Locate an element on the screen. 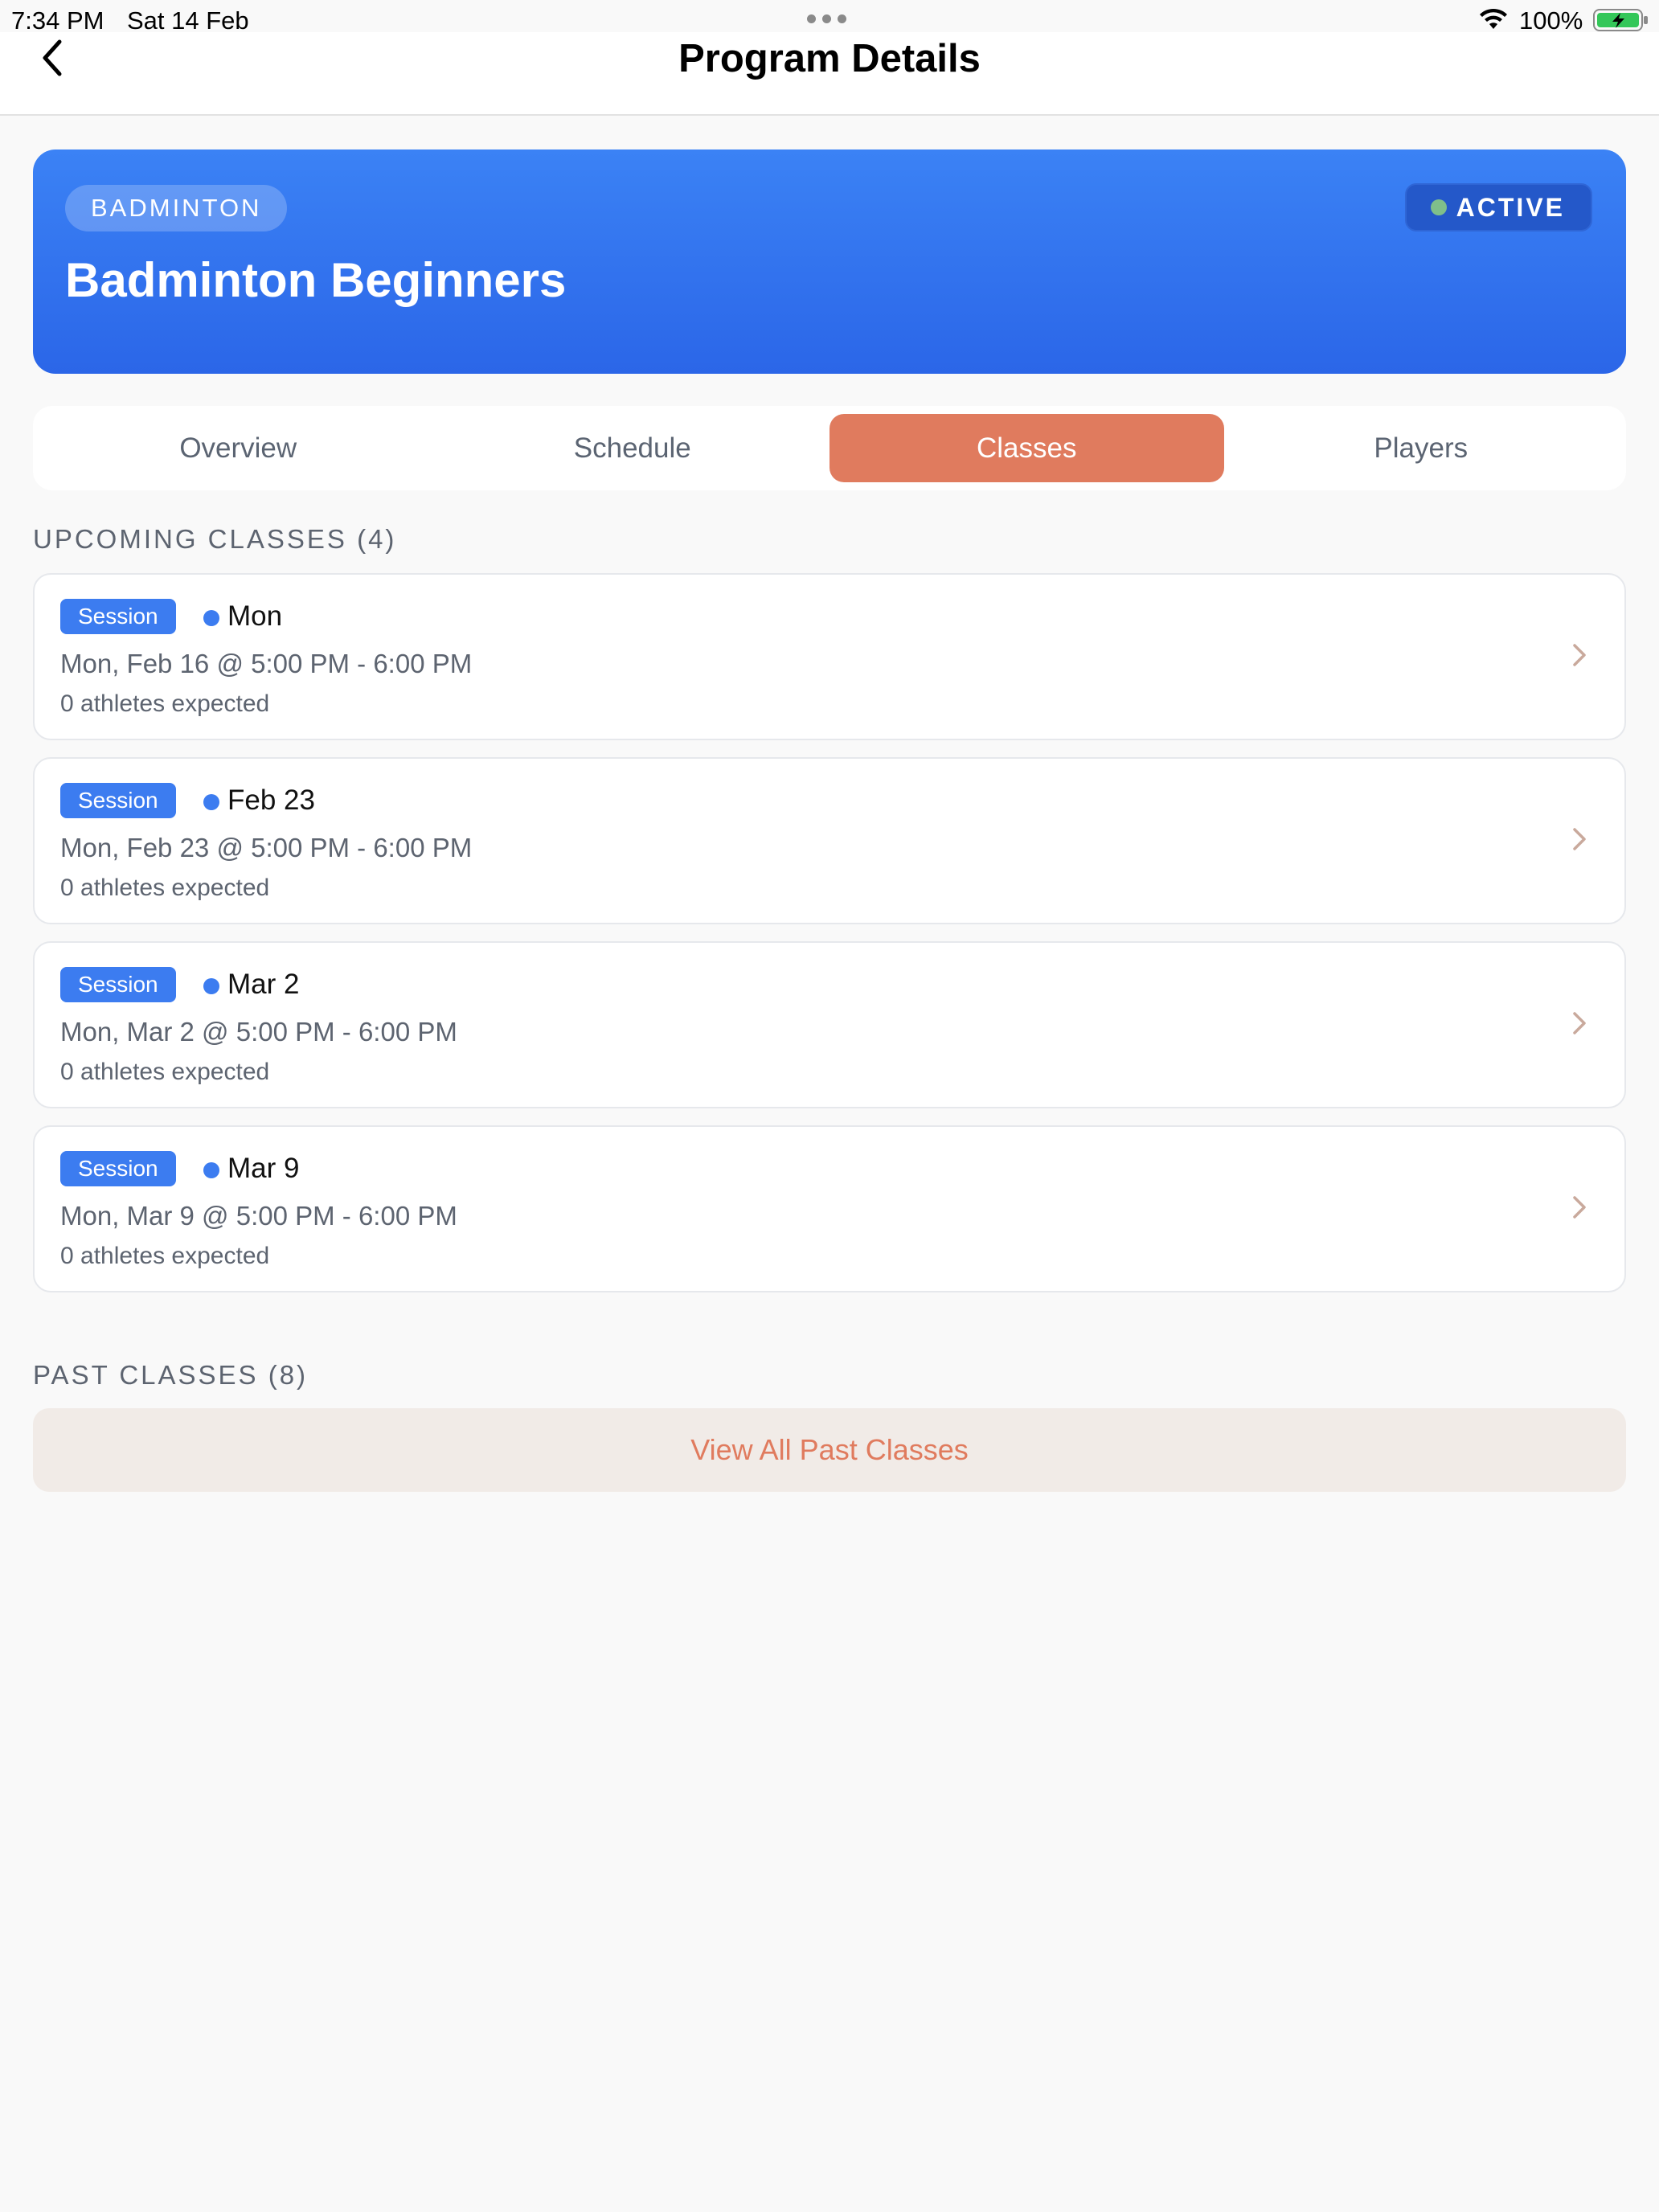 This screenshot has height=2212, width=1659. status-time: 7:34 PM is located at coordinates (57, 20).